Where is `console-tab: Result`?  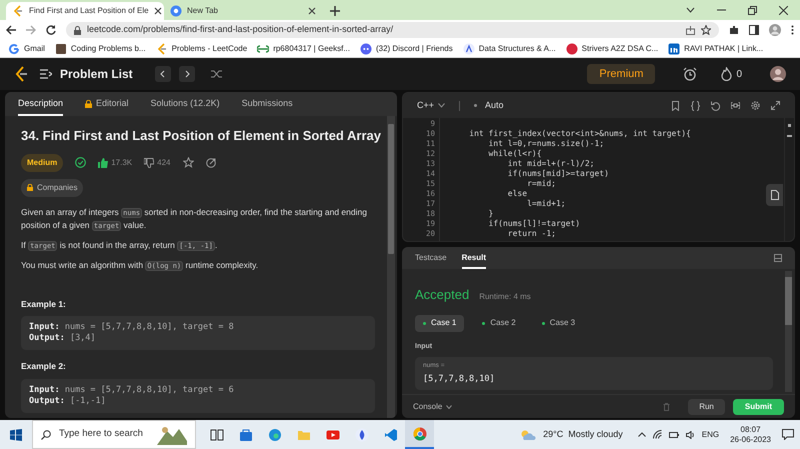 console-tab: Result is located at coordinates (474, 259).